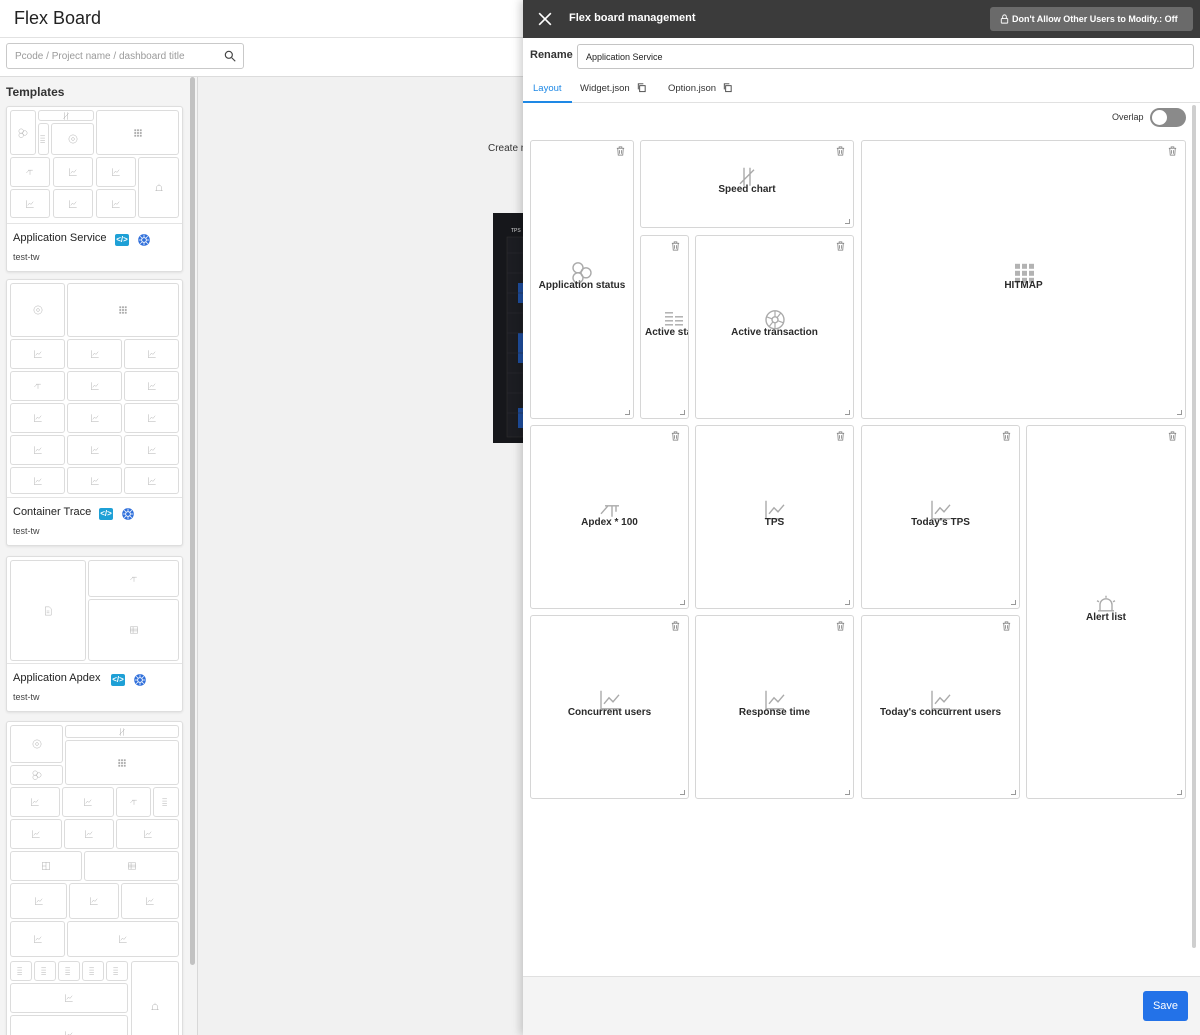  I want to click on widget-label: Today's concurrent users, so click(940, 712).